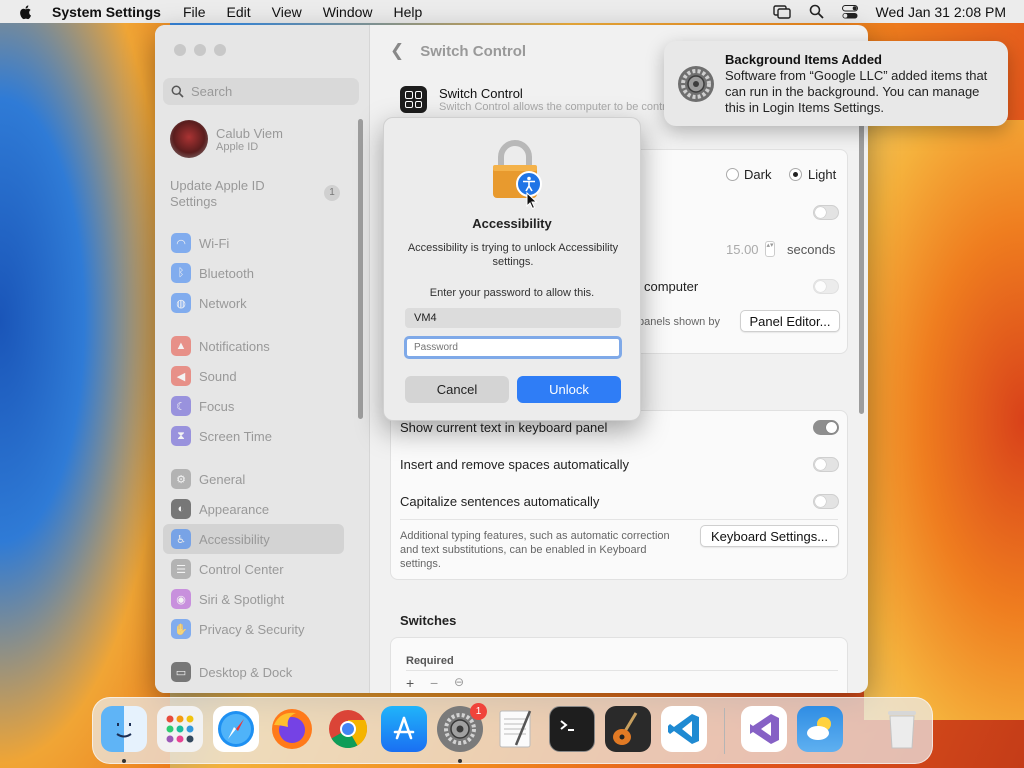  Describe the element at coordinates (481, 93) in the screenshot. I see `switch-control-title: Switch Control` at that location.